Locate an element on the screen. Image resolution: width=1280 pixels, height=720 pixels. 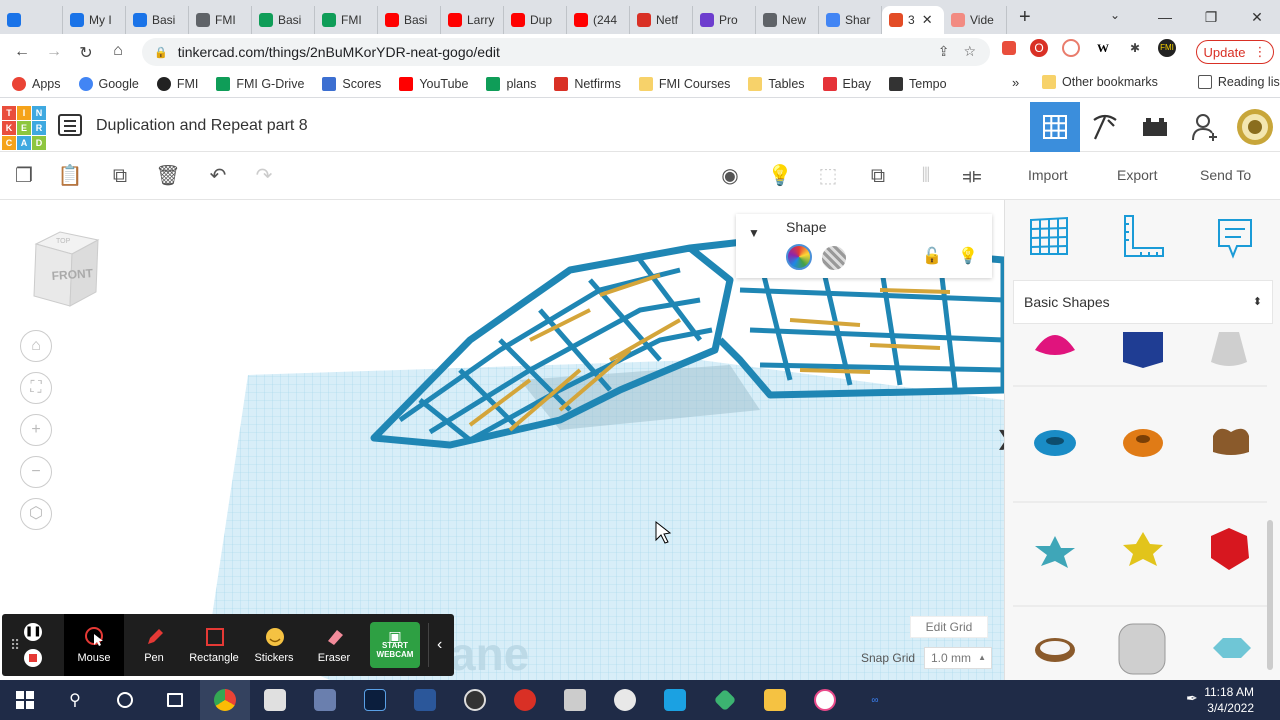
wikipedia-icon: W is located at coordinates (1103, 48).